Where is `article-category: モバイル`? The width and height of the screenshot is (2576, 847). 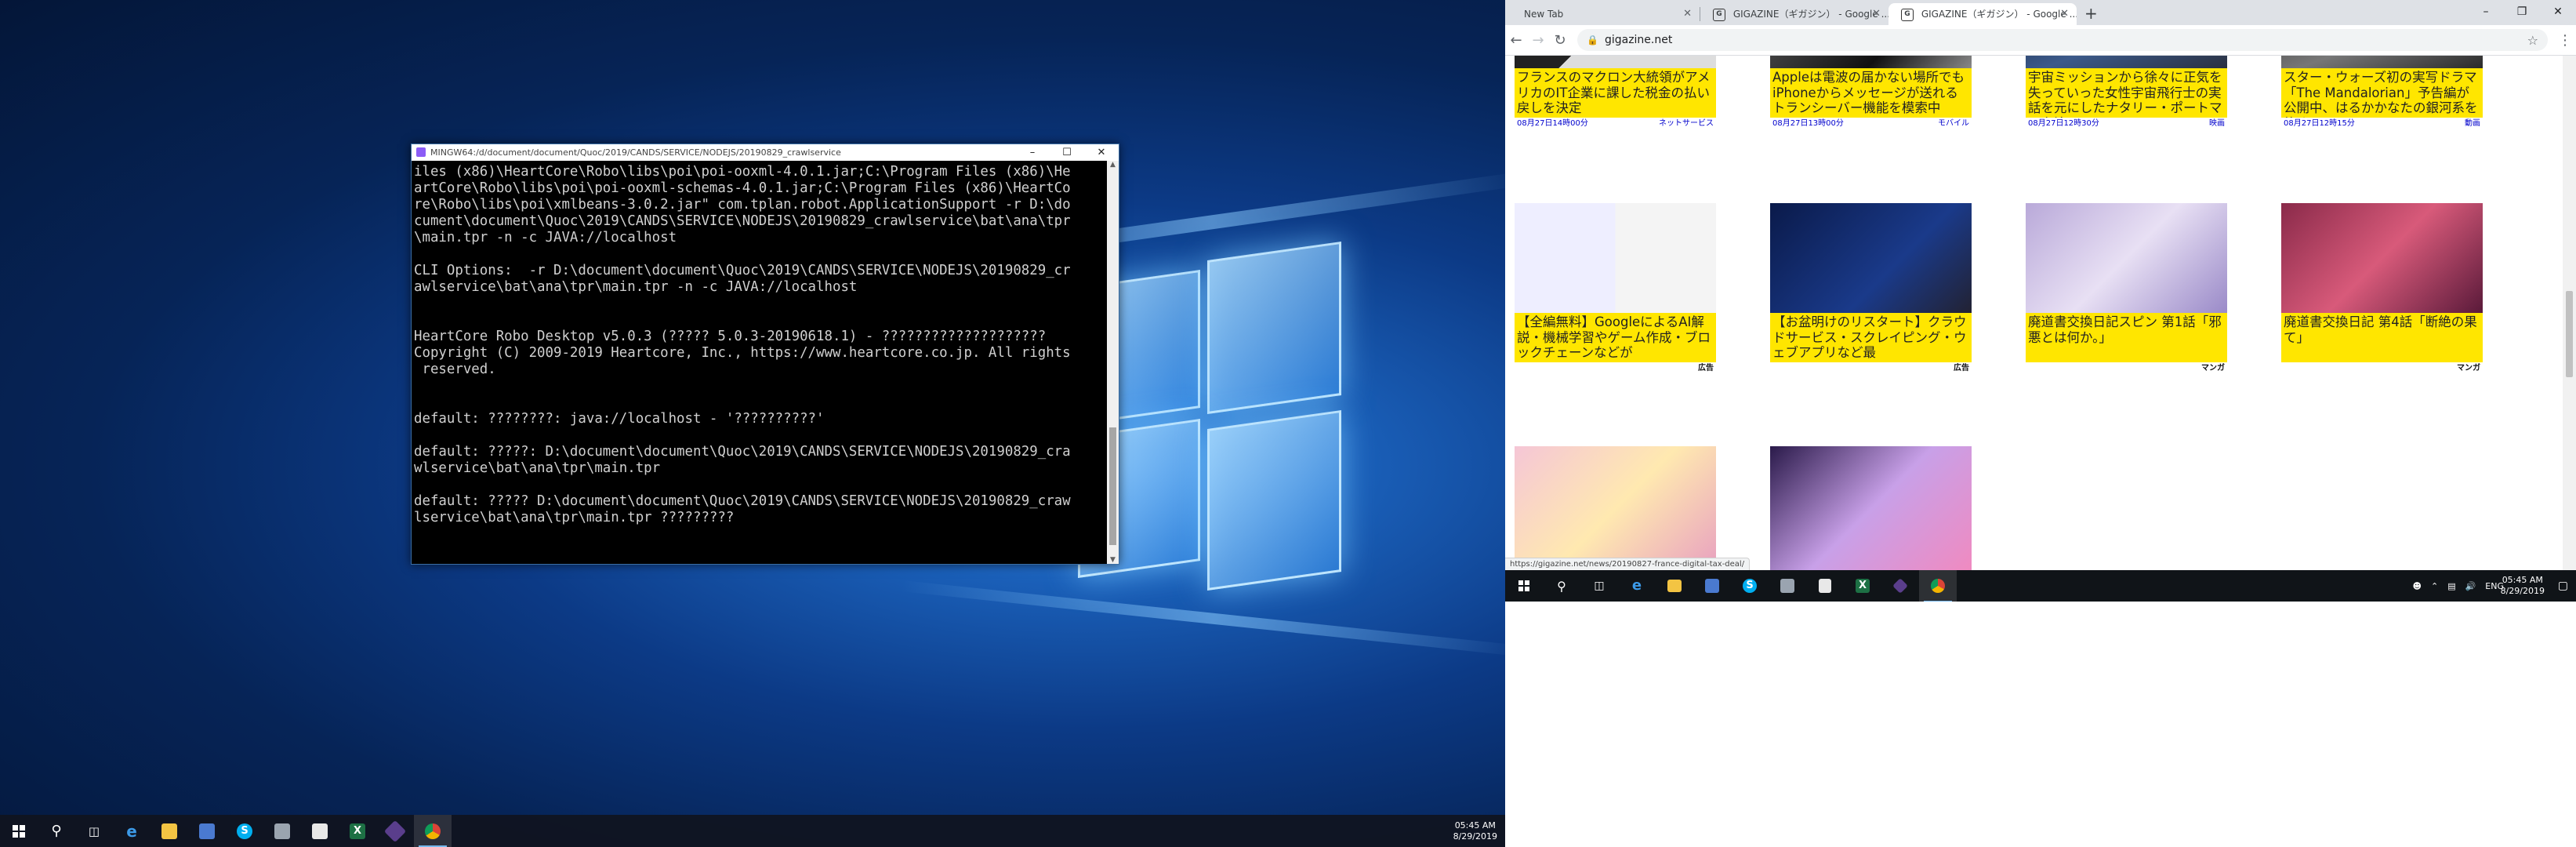 article-category: モバイル is located at coordinates (1954, 124).